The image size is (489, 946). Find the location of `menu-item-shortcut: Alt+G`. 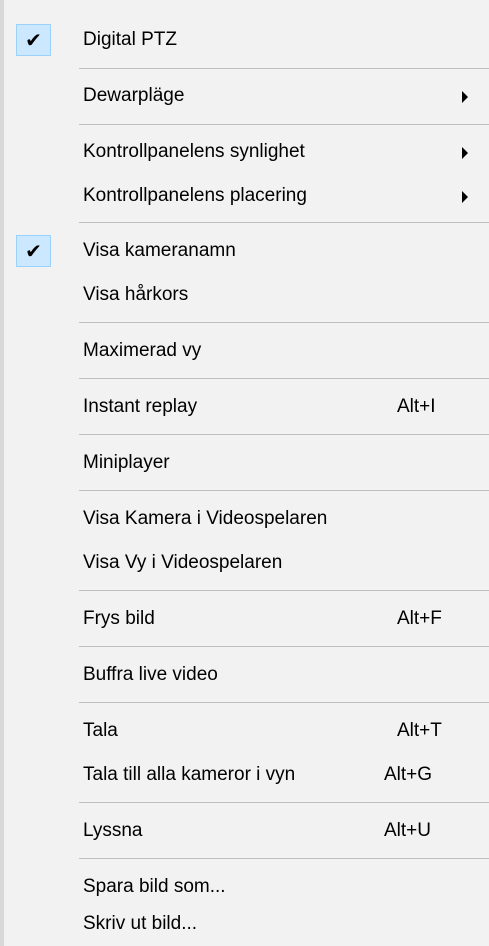

menu-item-shortcut: Alt+G is located at coordinates (408, 774).